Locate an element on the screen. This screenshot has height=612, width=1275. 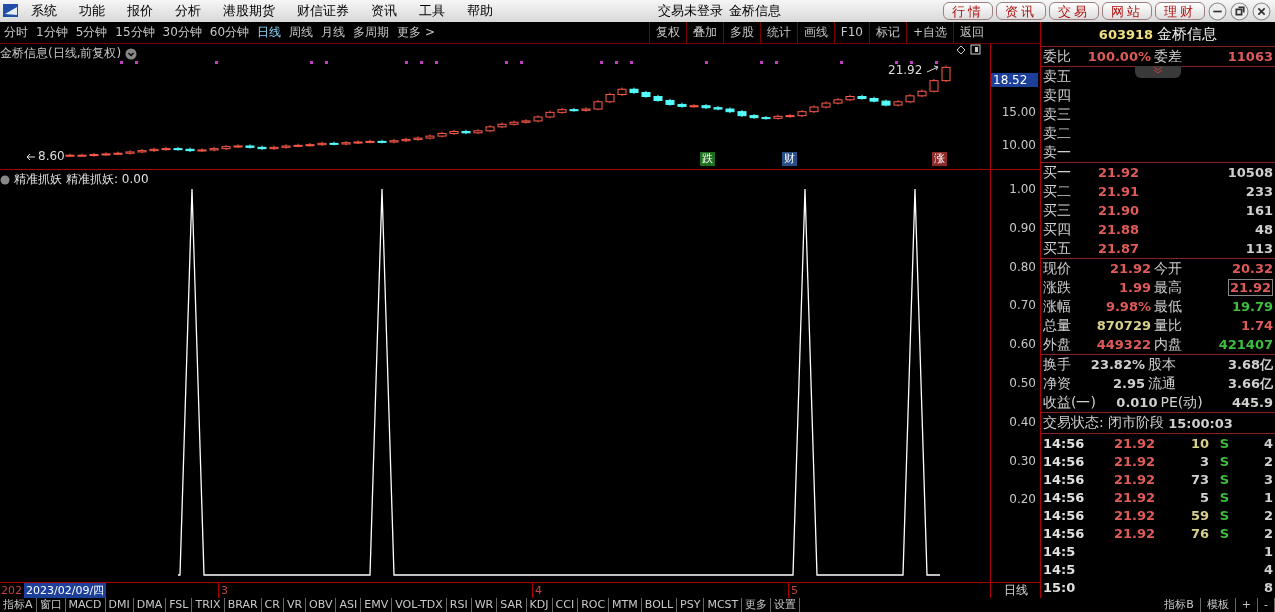
menu-item: 港股期货 is located at coordinates (249, 11).